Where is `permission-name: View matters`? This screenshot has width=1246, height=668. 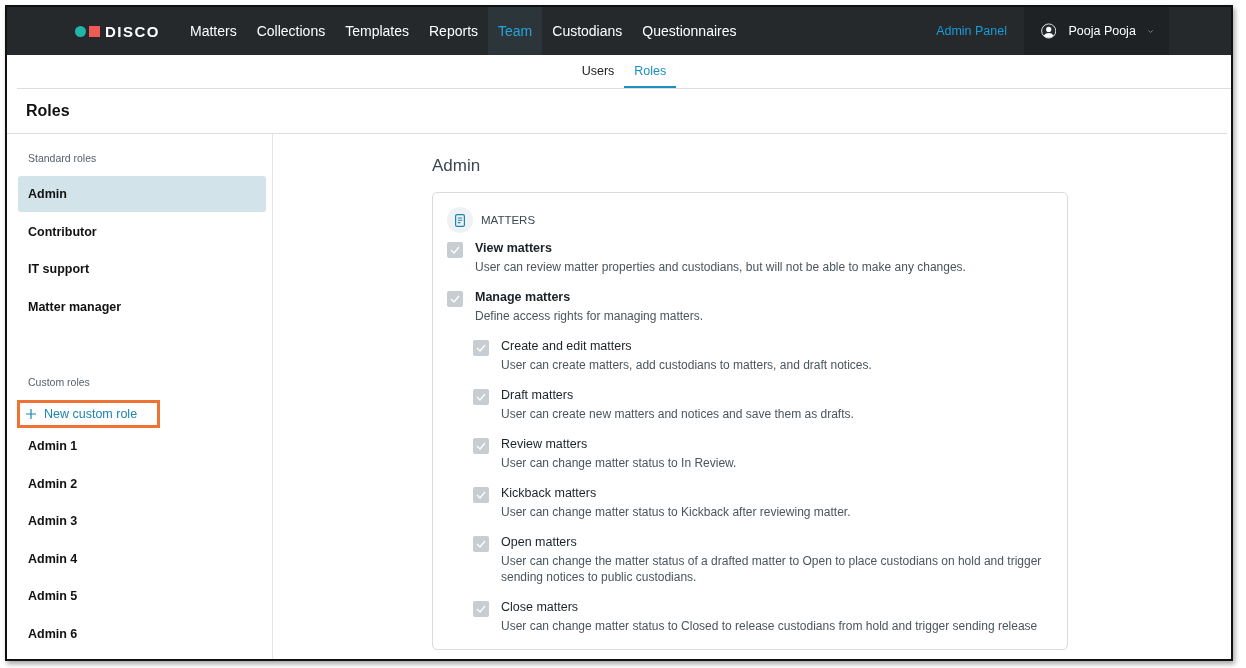 permission-name: View matters is located at coordinates (514, 248).